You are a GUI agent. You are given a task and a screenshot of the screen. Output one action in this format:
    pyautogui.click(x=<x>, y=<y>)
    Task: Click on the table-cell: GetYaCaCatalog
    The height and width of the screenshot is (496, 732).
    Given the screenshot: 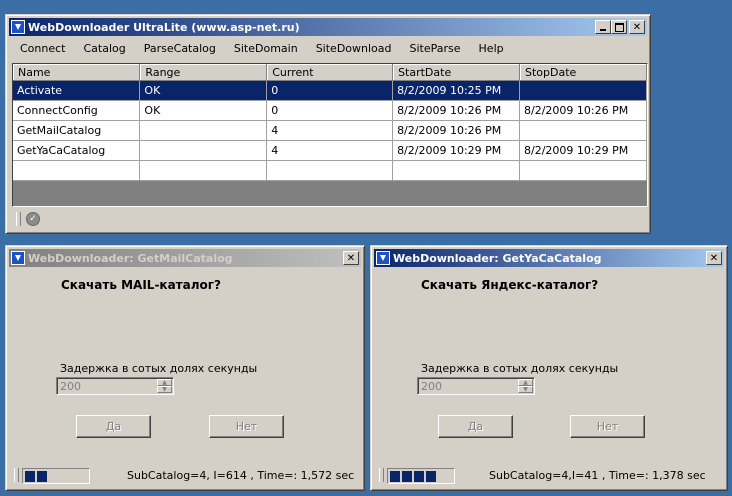 What is the action you would take?
    pyautogui.click(x=77, y=150)
    